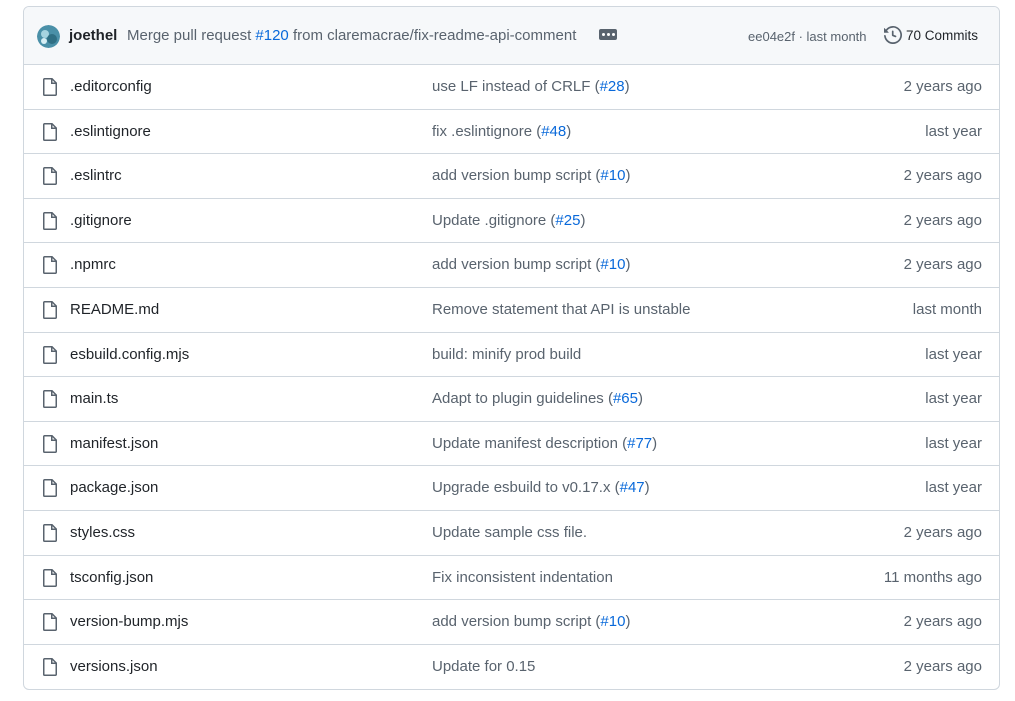 Image resolution: width=1015 pixels, height=701 pixels. What do you see at coordinates (114, 666) in the screenshot?
I see `file-name-link: versions.json` at bounding box center [114, 666].